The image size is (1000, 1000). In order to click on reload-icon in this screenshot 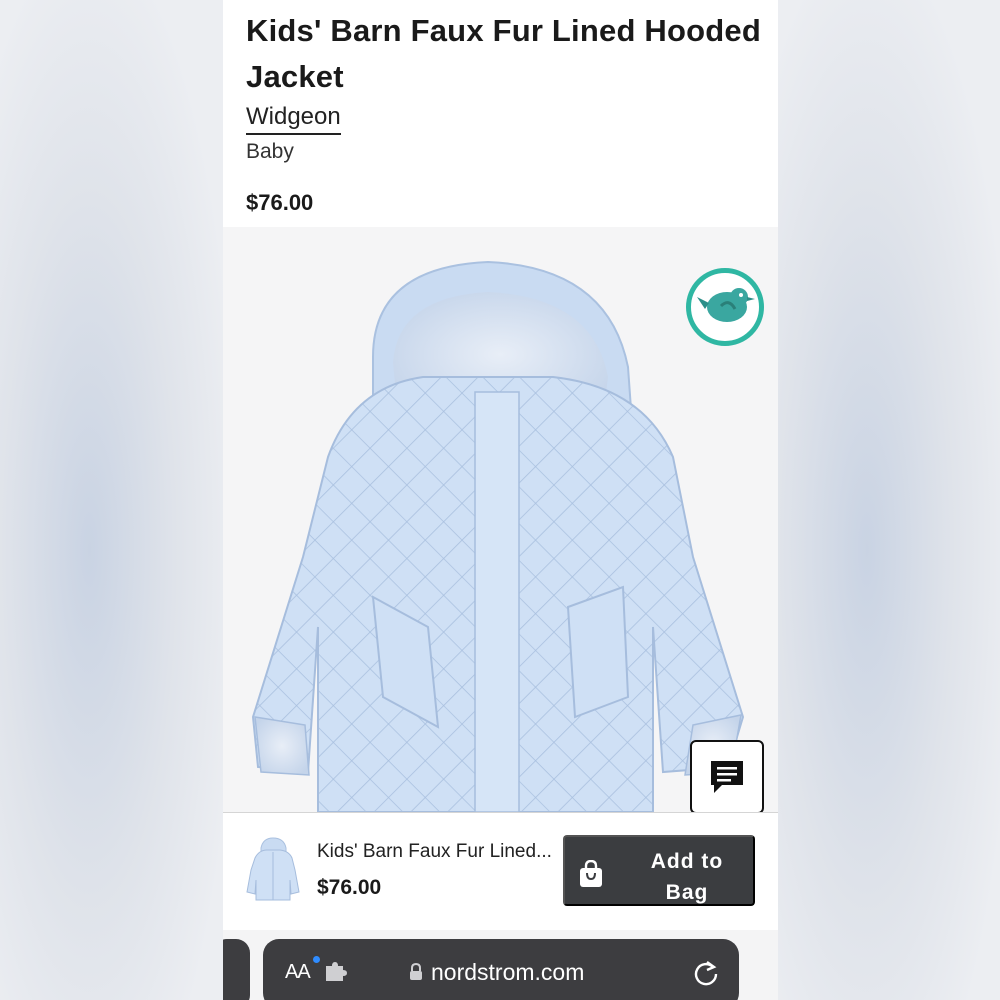, I will do `click(706, 972)`.